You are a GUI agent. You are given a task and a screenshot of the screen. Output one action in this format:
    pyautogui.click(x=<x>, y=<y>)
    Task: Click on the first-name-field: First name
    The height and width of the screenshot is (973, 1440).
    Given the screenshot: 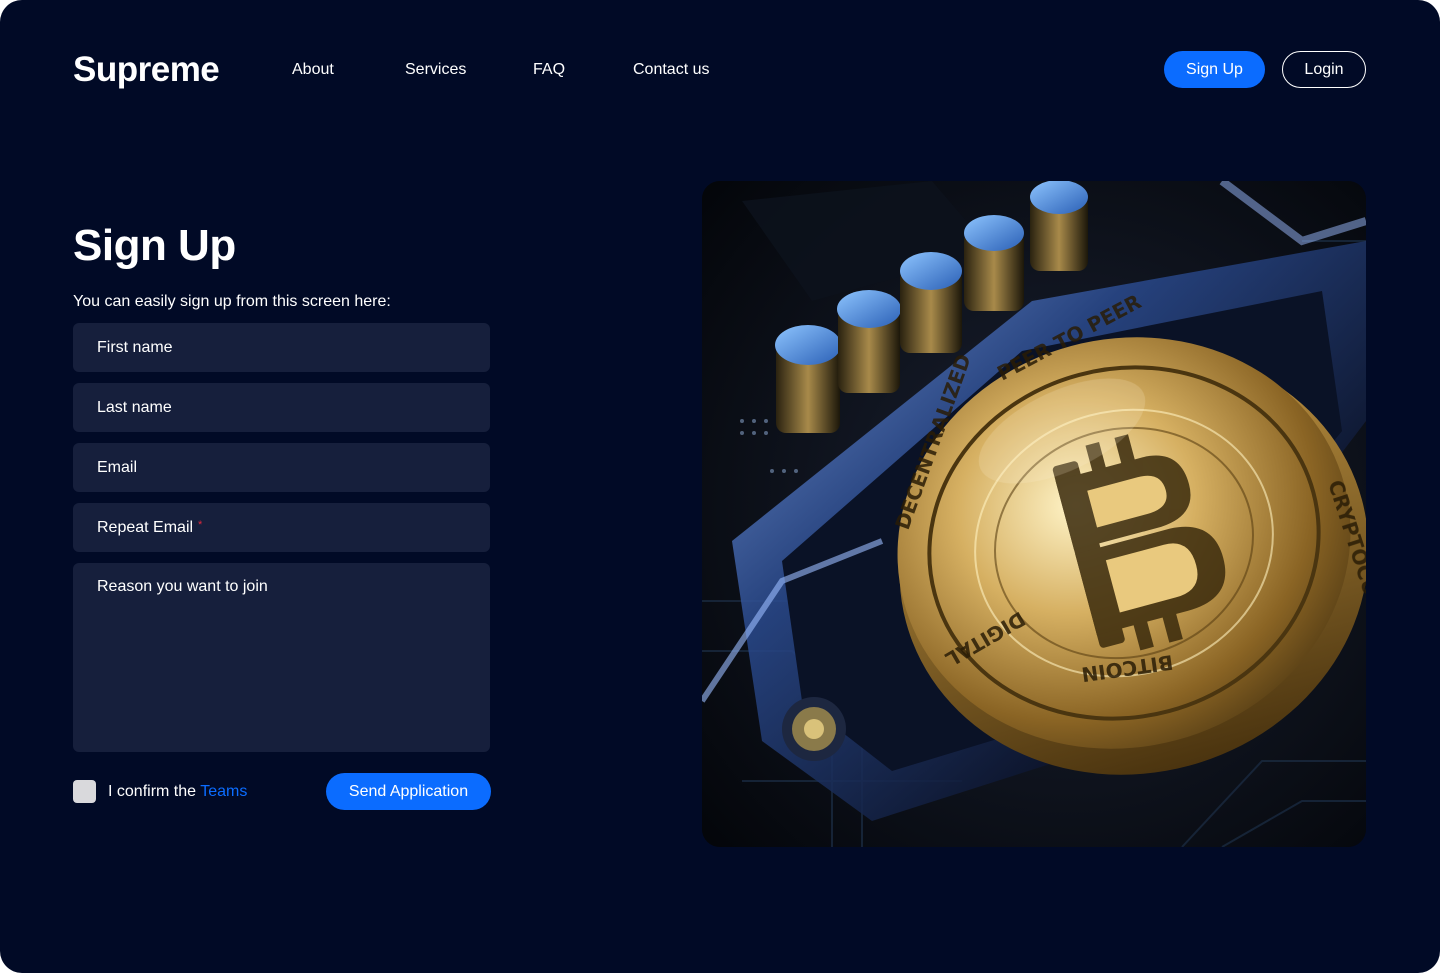 What is the action you would take?
    pyautogui.click(x=281, y=347)
    